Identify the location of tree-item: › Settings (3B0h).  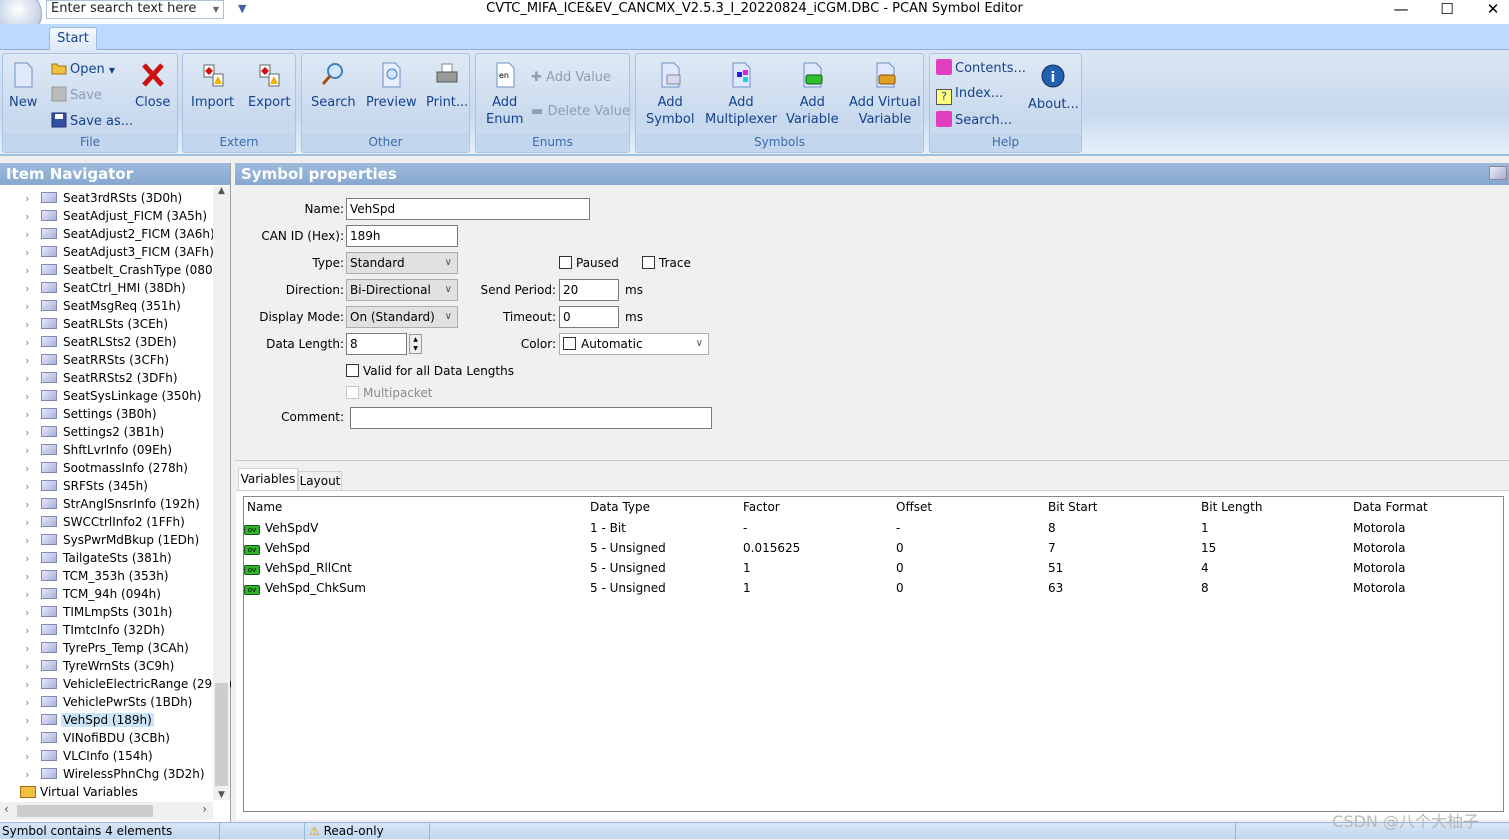
(92, 414).